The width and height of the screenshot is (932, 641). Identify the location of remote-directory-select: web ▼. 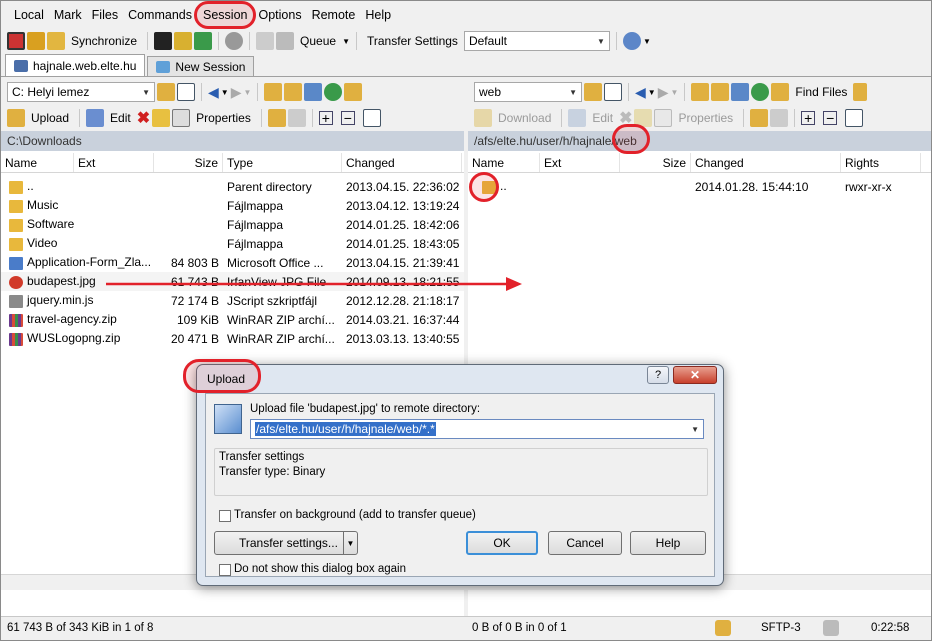
(528, 92).